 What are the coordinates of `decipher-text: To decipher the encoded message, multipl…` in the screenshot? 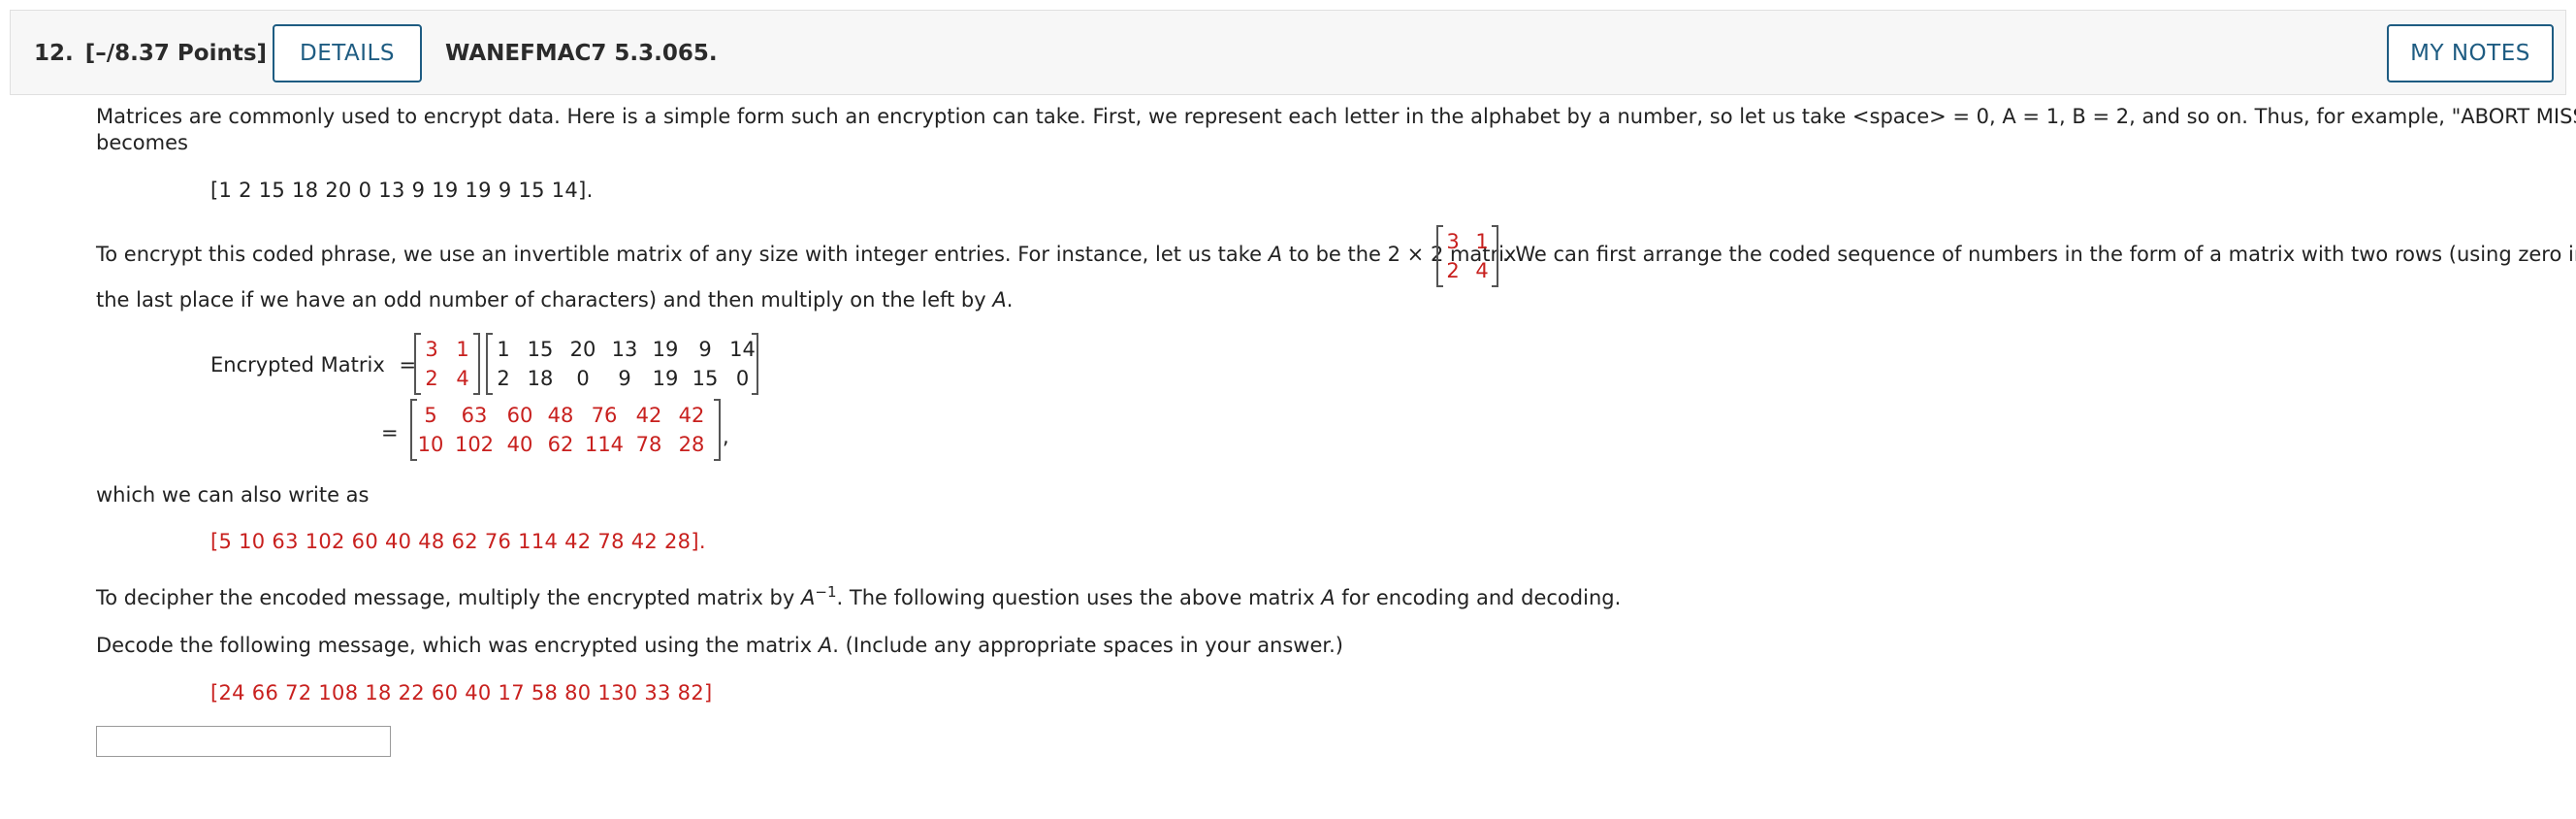 It's located at (858, 594).